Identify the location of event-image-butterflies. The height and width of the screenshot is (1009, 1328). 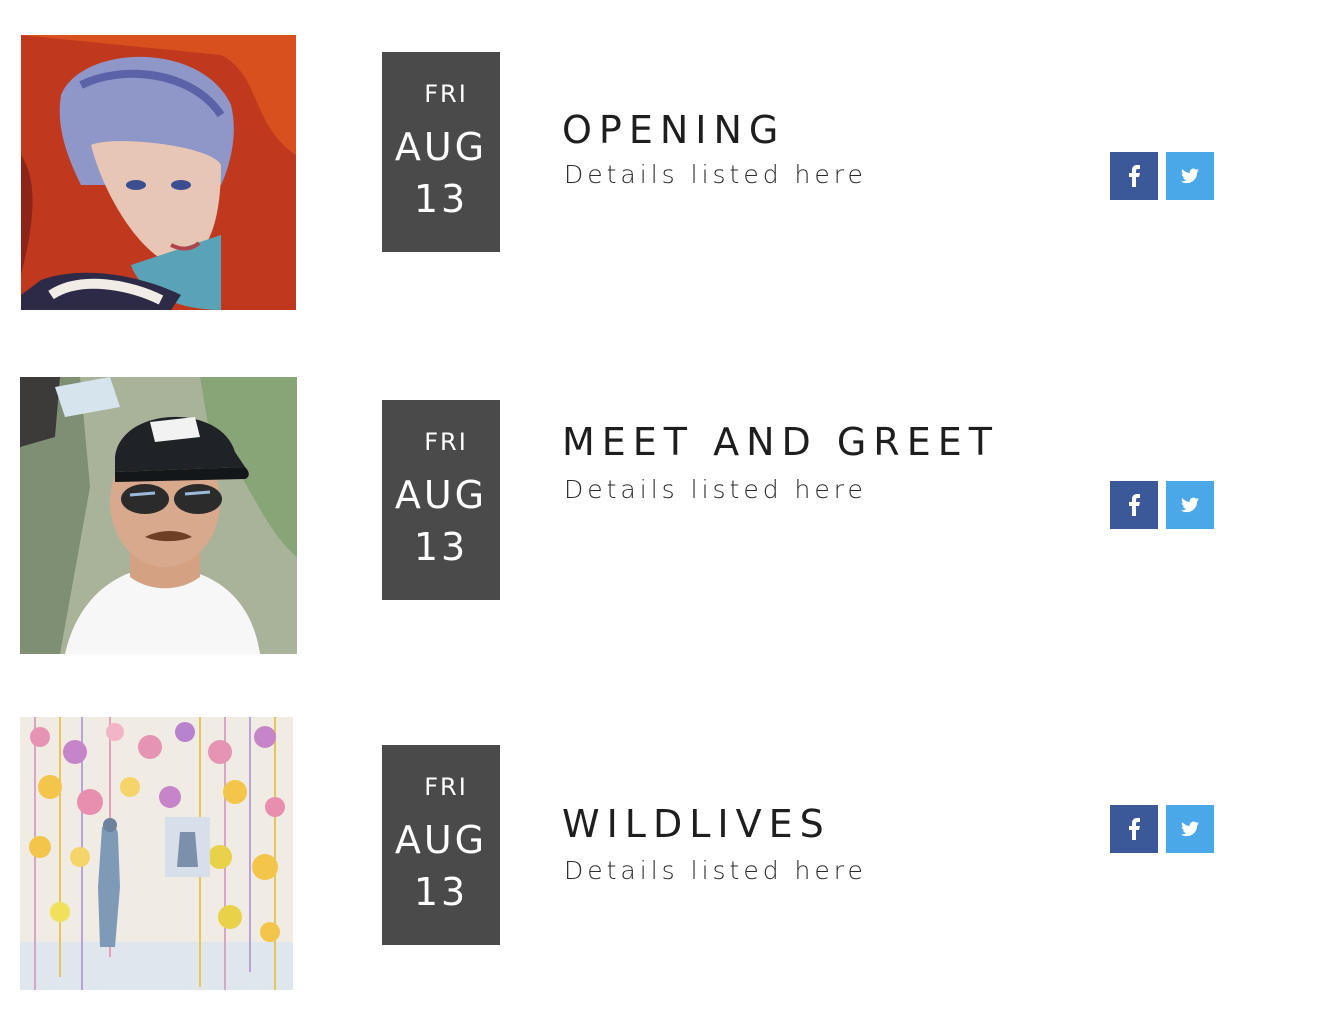
(156, 853).